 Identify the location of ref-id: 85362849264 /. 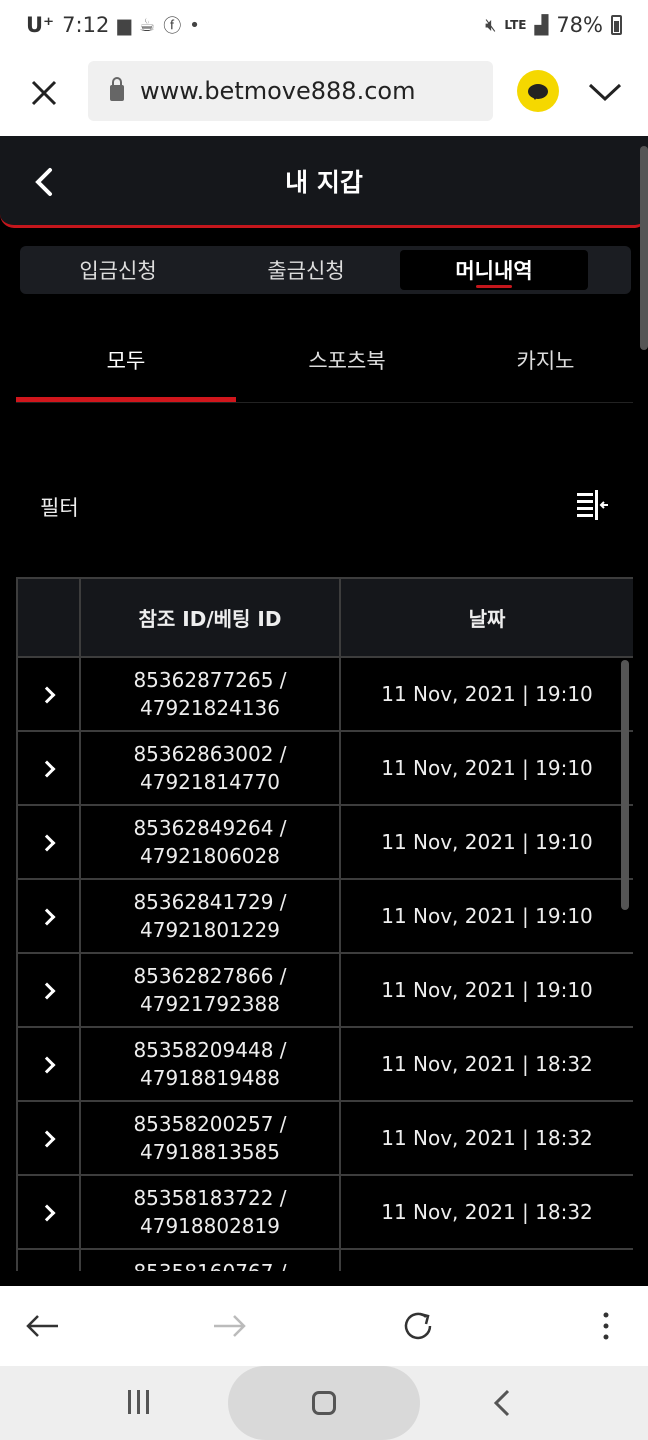
(210, 828).